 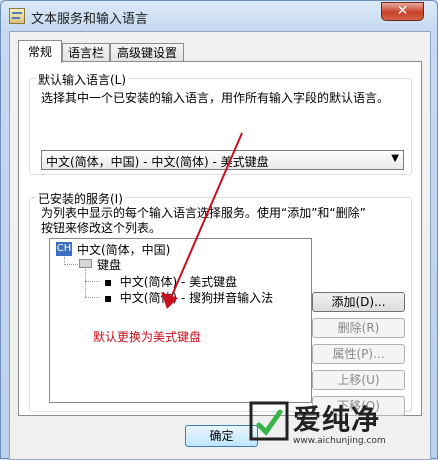 I want to click on tree-item-sogou-pinyin: ▪ 中文(简体) - 搜狗拼音输入法, so click(x=188, y=297).